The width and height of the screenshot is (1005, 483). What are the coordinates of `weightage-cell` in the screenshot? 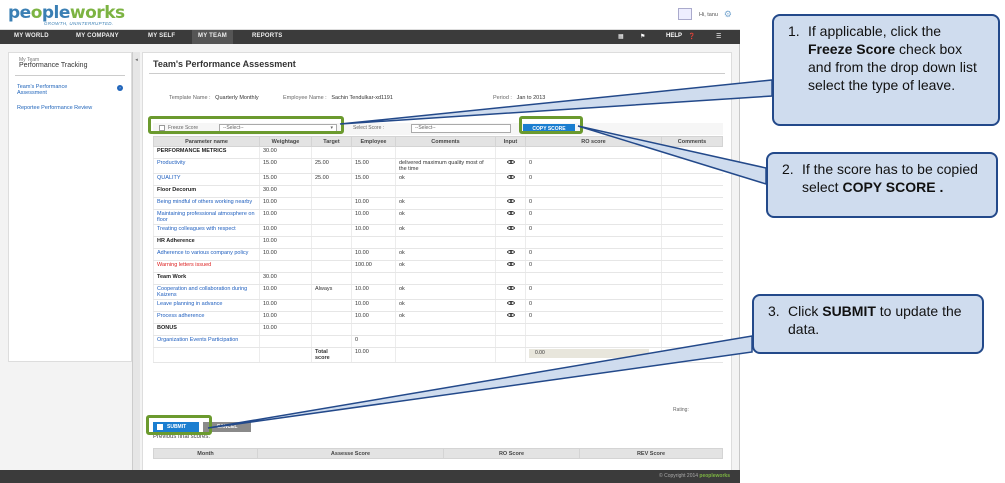 It's located at (285, 341).